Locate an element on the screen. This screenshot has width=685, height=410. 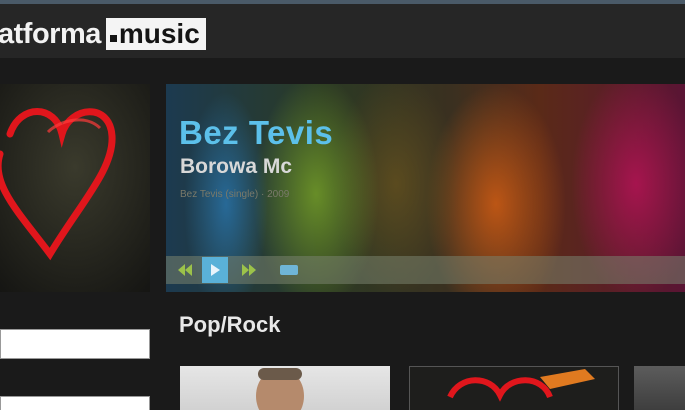
heart-artwork-thumb is located at coordinates (521, 385).